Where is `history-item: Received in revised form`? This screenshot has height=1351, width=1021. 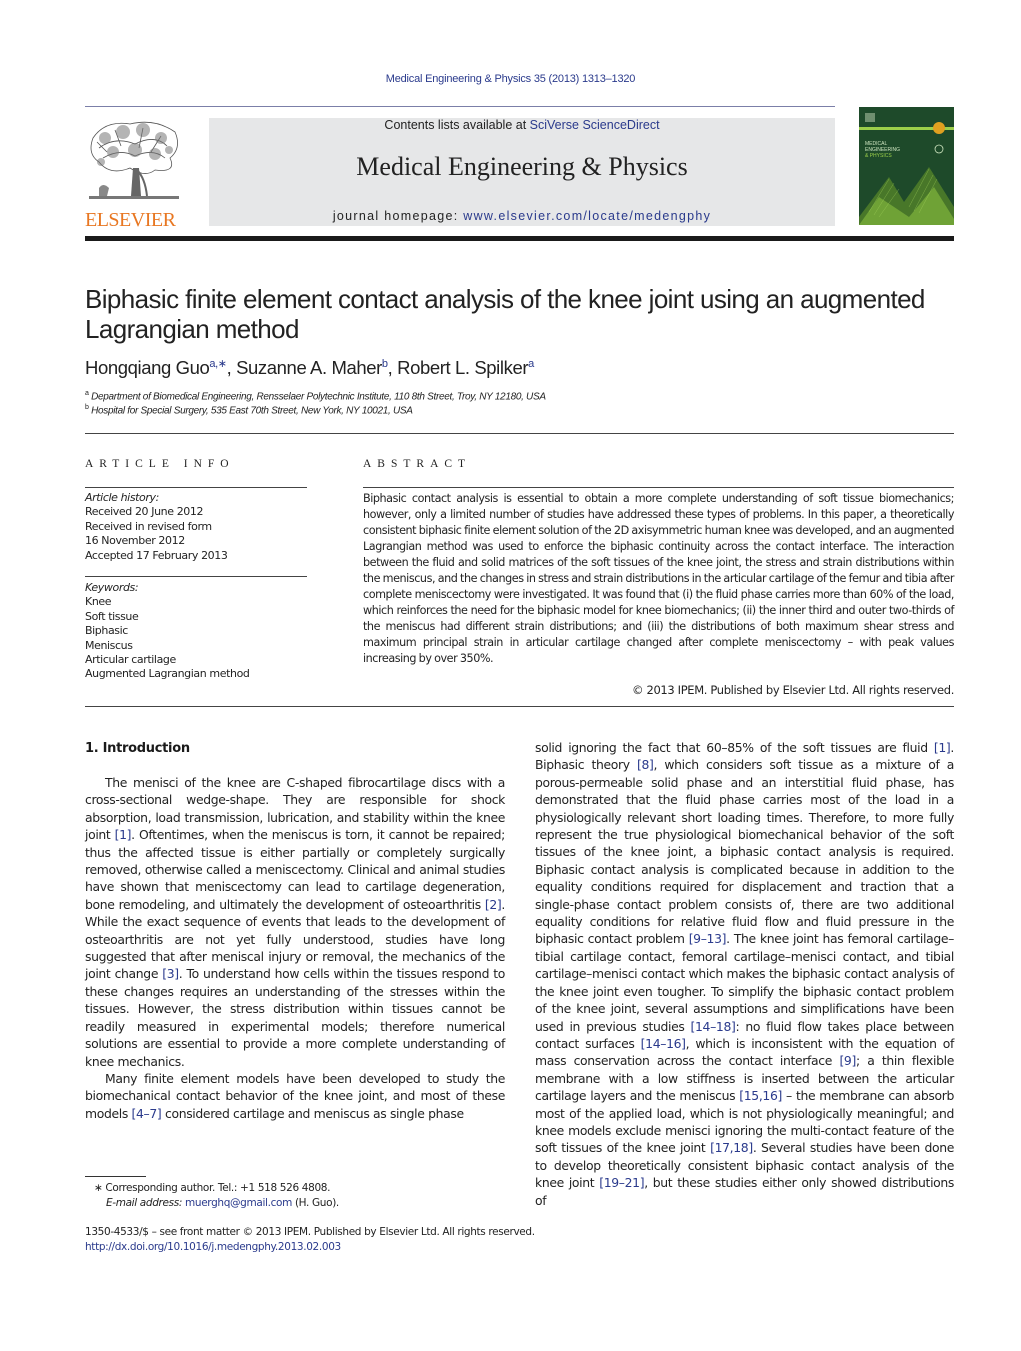 history-item: Received in revised form is located at coordinates (148, 526).